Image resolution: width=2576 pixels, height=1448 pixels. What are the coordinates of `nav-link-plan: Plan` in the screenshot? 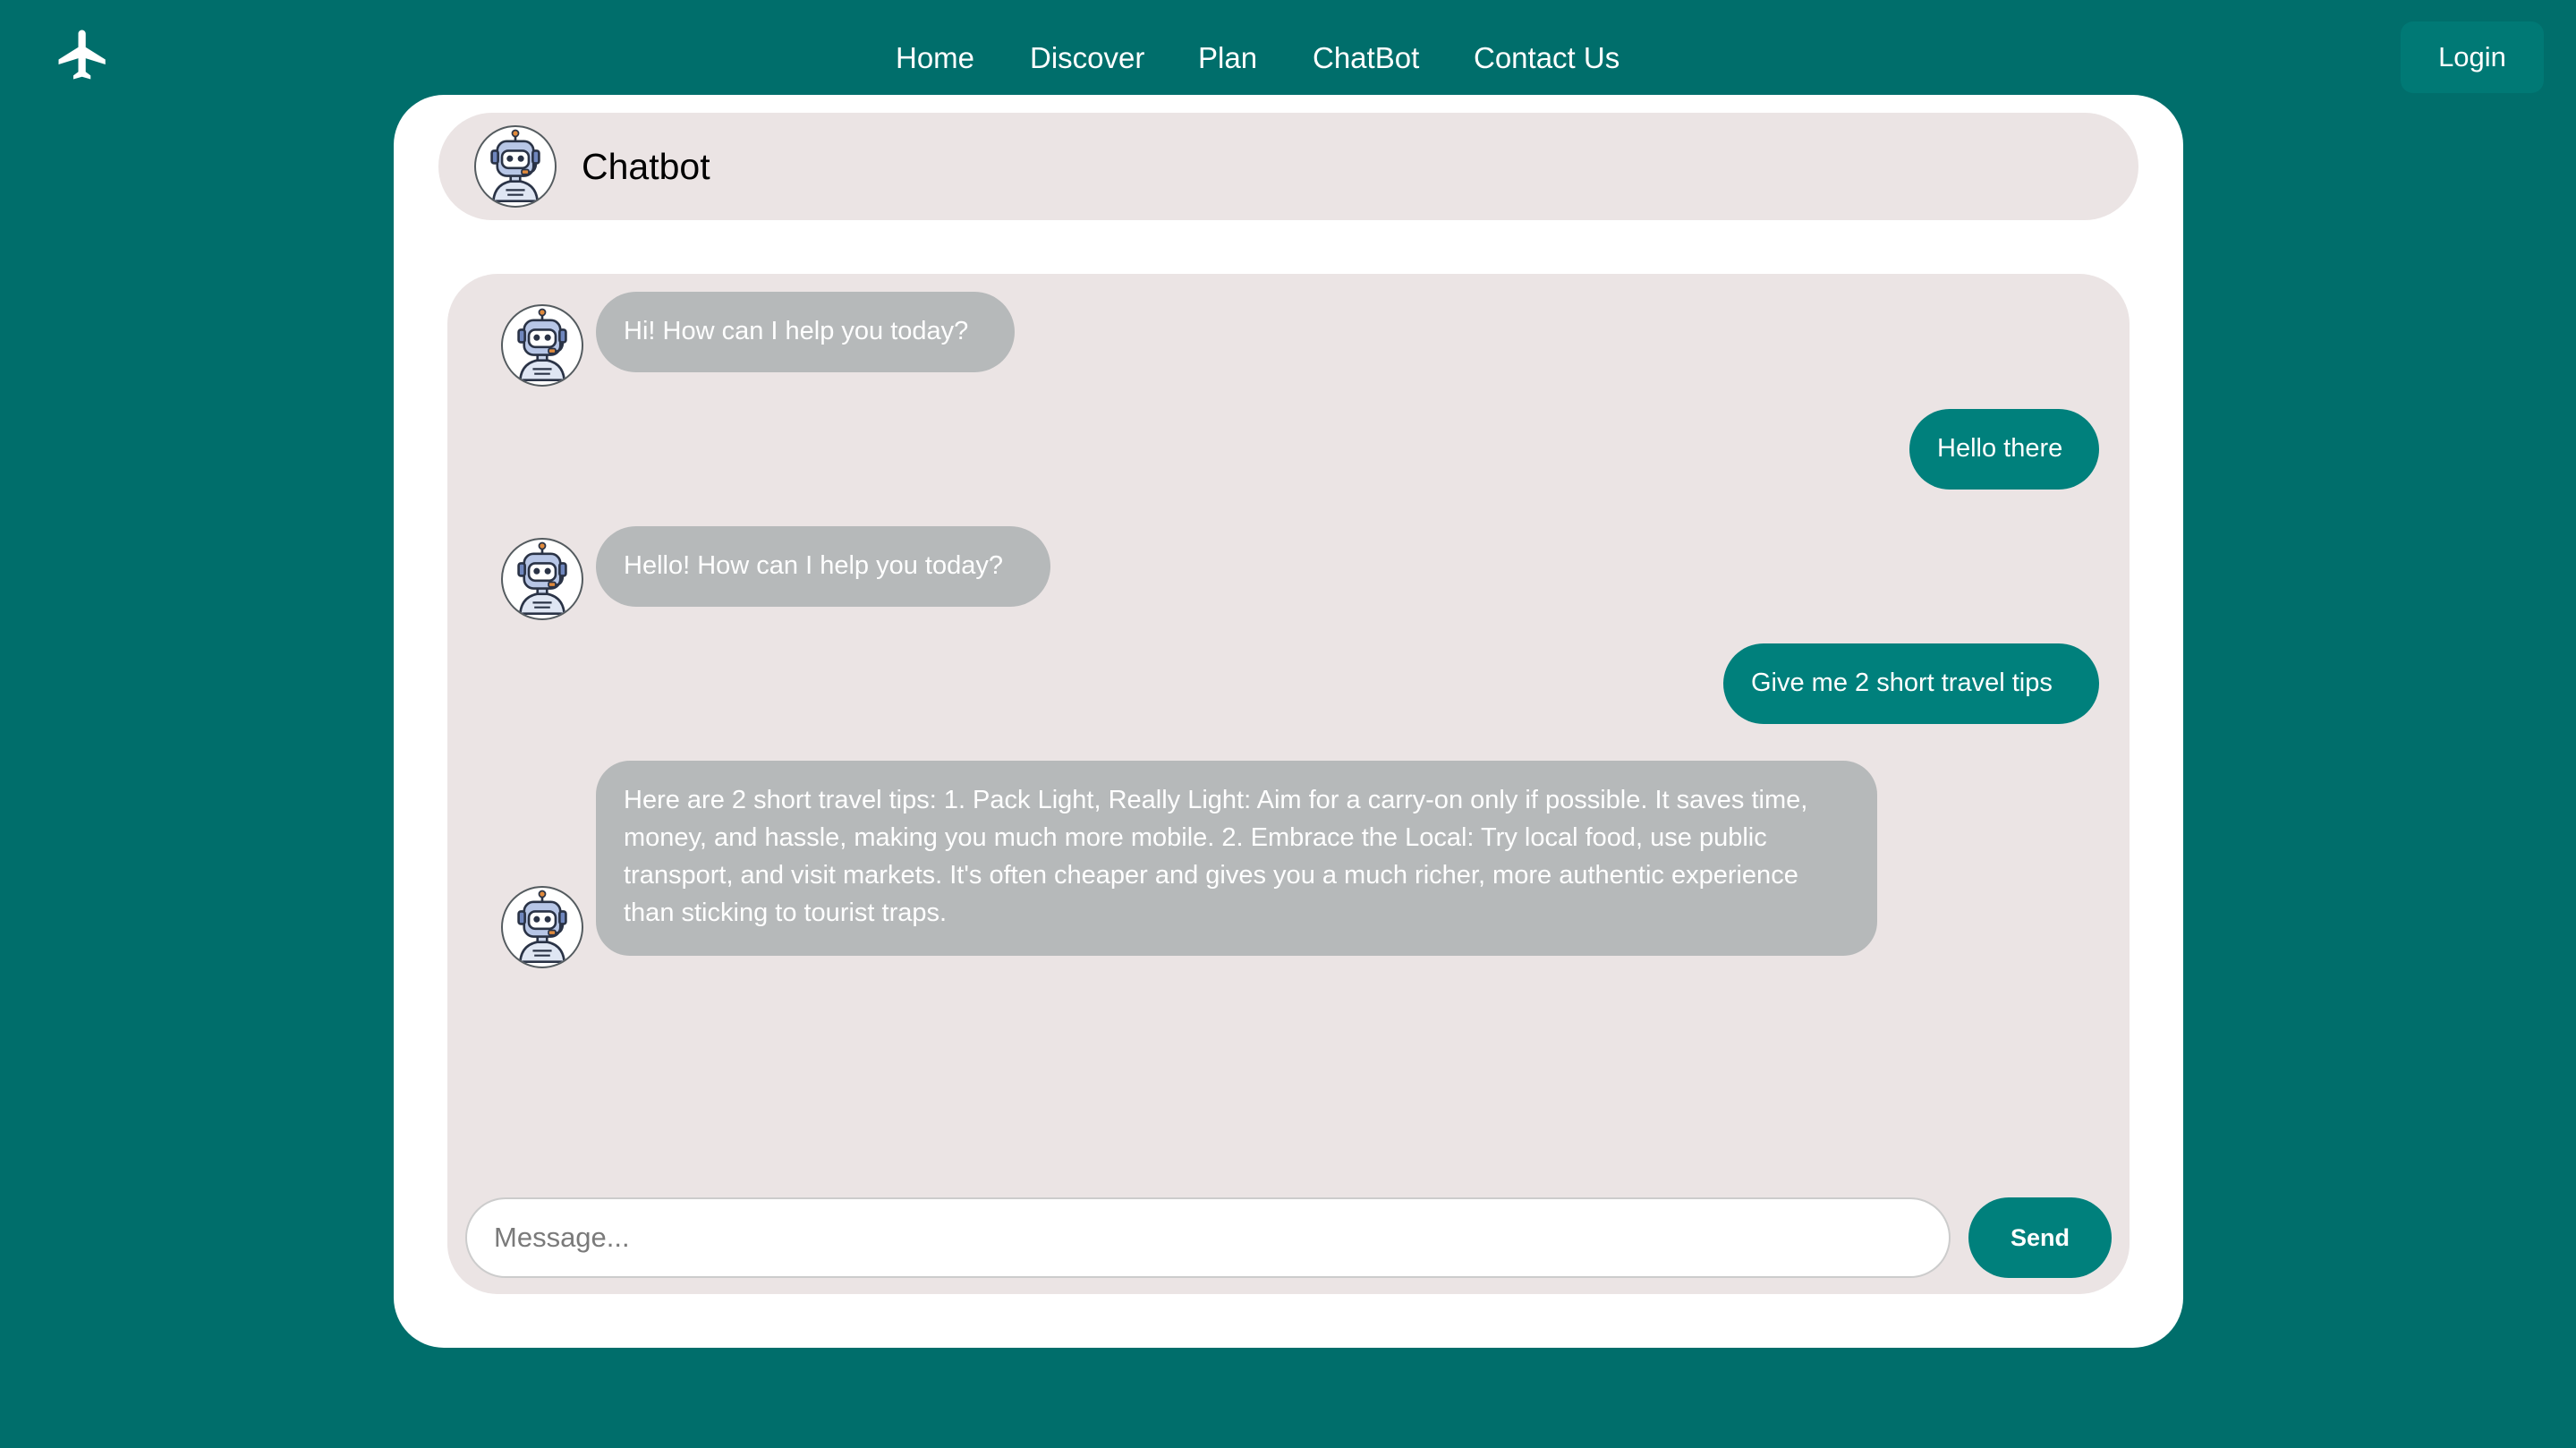 It's located at (1227, 58).